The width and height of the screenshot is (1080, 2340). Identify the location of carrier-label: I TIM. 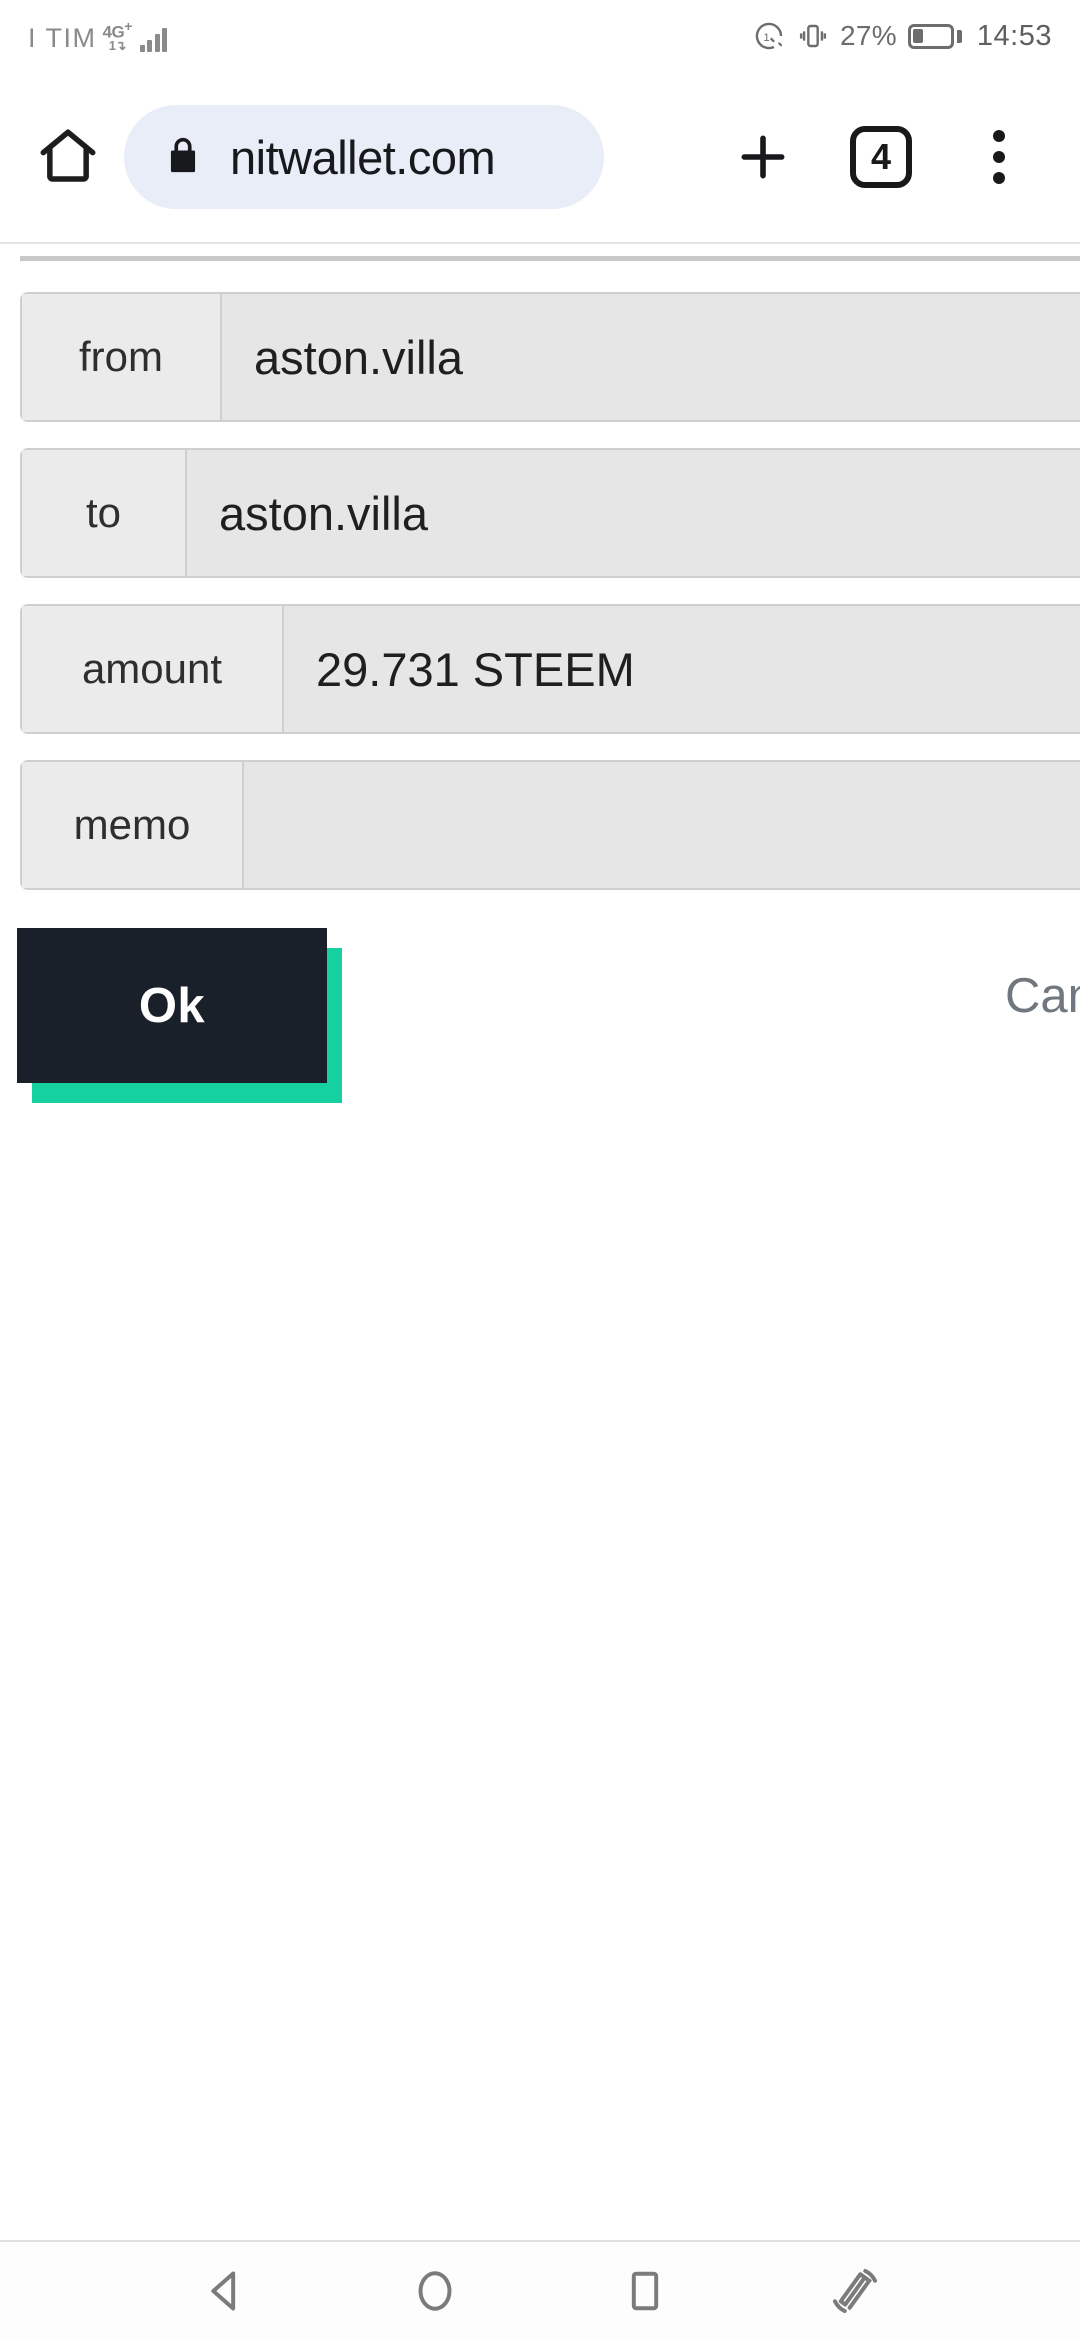
(62, 38).